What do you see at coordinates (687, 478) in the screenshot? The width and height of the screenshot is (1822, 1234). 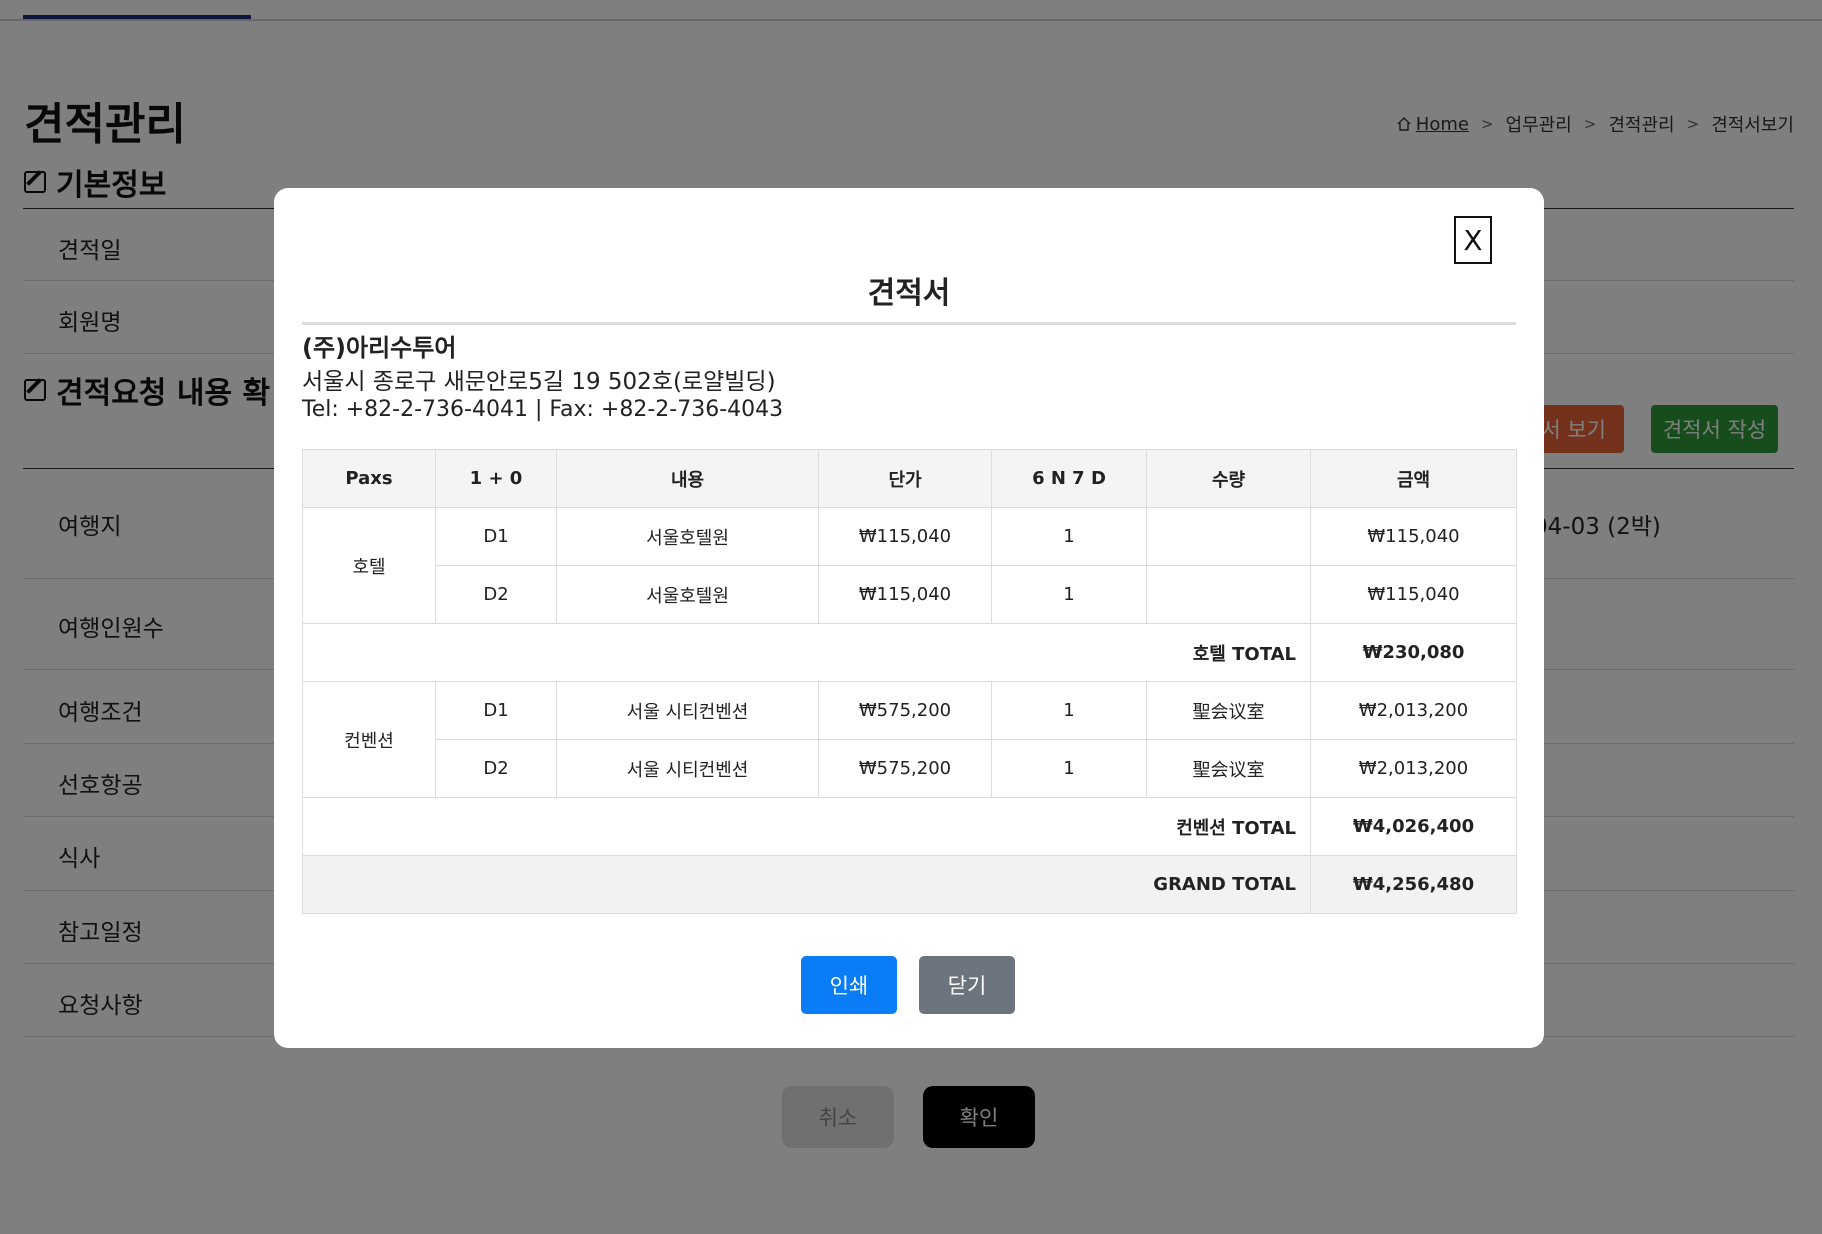 I see `column-header-content: 내용` at bounding box center [687, 478].